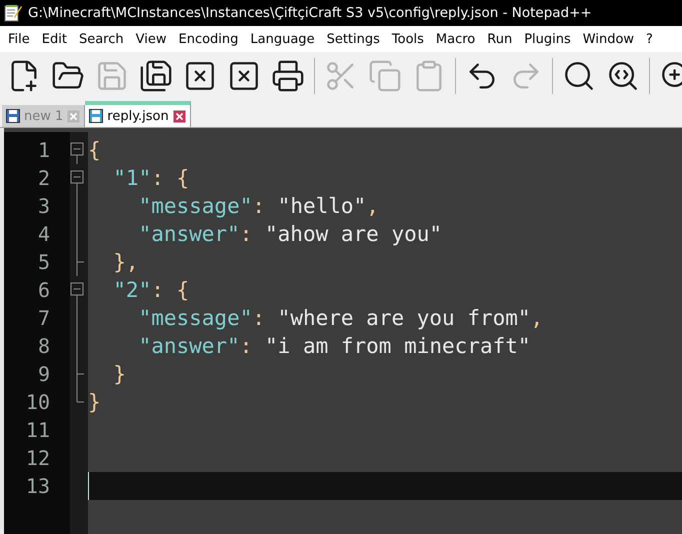 This screenshot has width=682, height=534. What do you see at coordinates (208, 39) in the screenshot?
I see `menu-item: Encoding` at bounding box center [208, 39].